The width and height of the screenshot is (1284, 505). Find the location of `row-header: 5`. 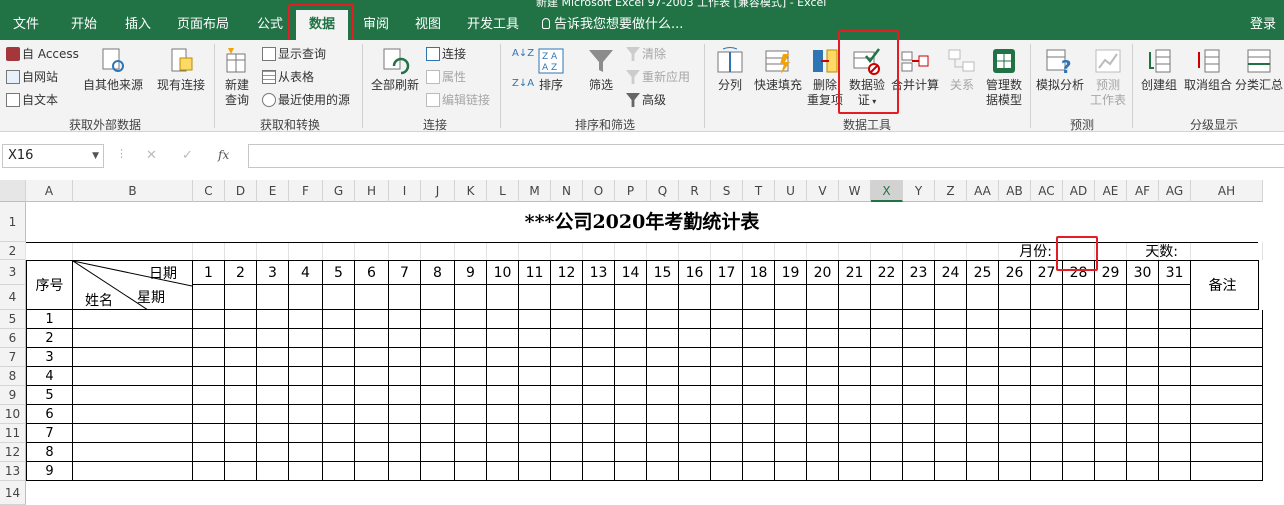

row-header: 5 is located at coordinates (13, 319).